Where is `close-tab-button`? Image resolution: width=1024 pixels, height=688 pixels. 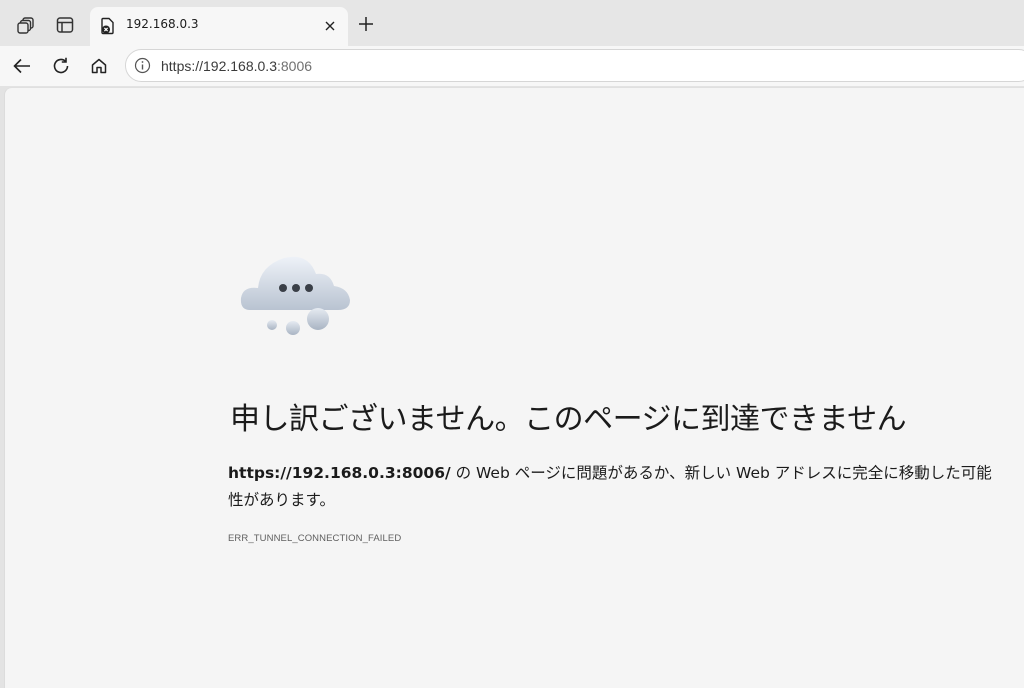
close-tab-button is located at coordinates (330, 26).